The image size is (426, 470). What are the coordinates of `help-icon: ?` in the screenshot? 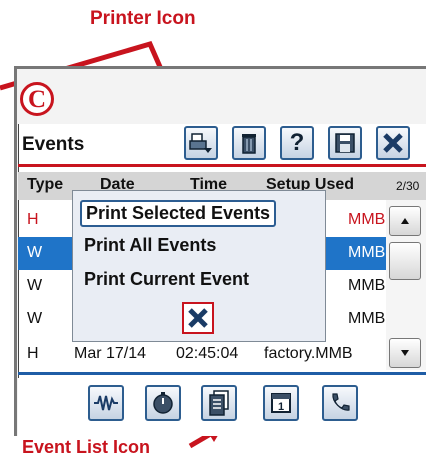 It's located at (297, 142).